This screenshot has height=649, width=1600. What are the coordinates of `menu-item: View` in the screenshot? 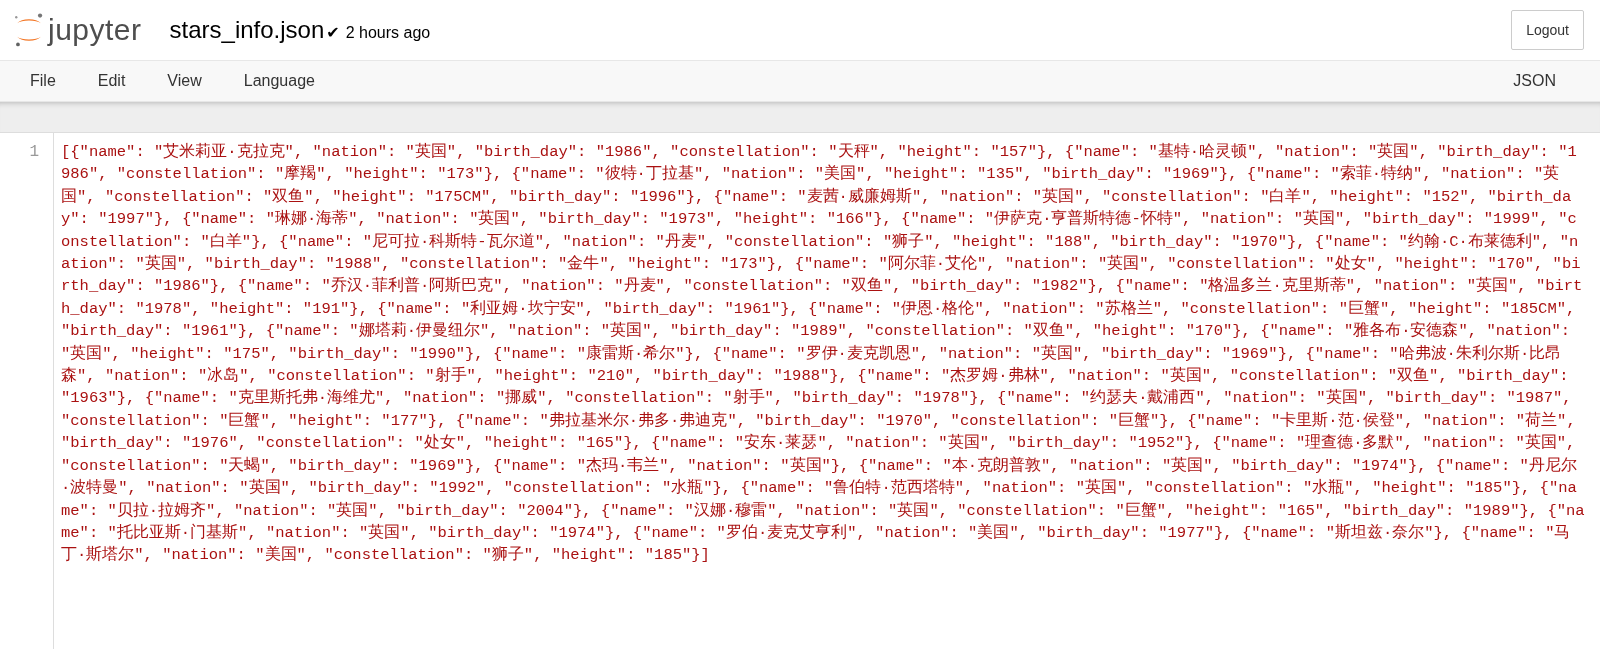 It's located at (184, 81).